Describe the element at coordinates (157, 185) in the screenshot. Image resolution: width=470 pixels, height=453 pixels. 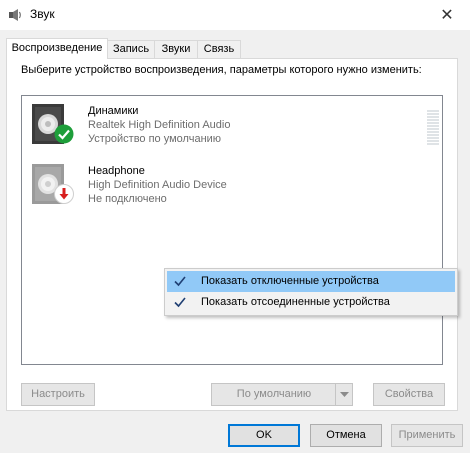
I see `device-driver: High Definition Audio Device` at that location.